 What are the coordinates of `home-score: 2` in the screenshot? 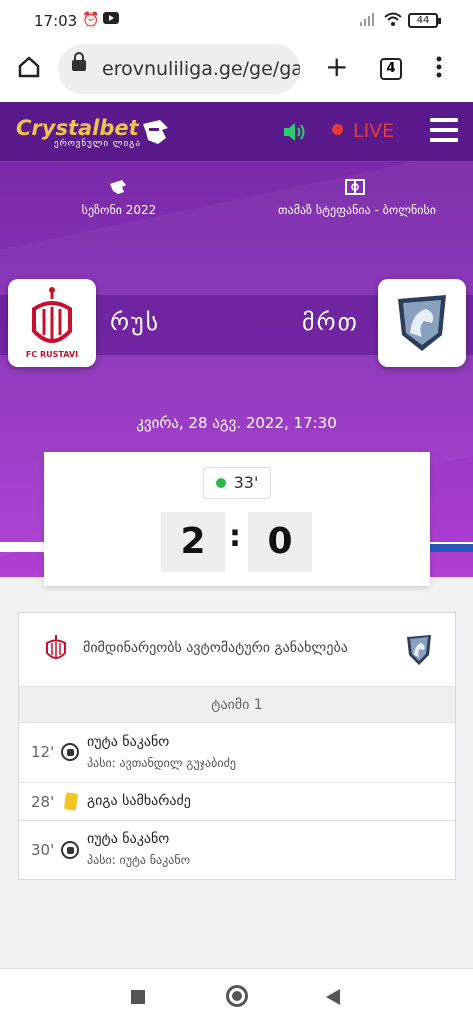 It's located at (193, 542).